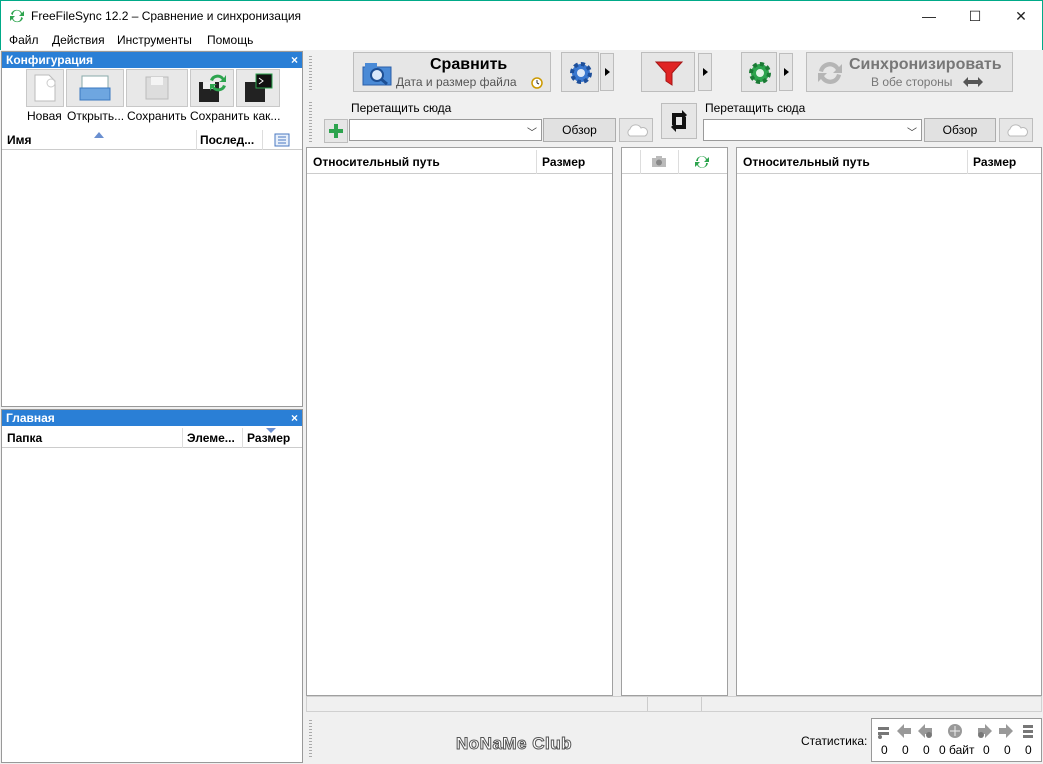 Image resolution: width=1043 pixels, height=764 pixels. I want to click on column-folder: Папка, so click(24, 438).